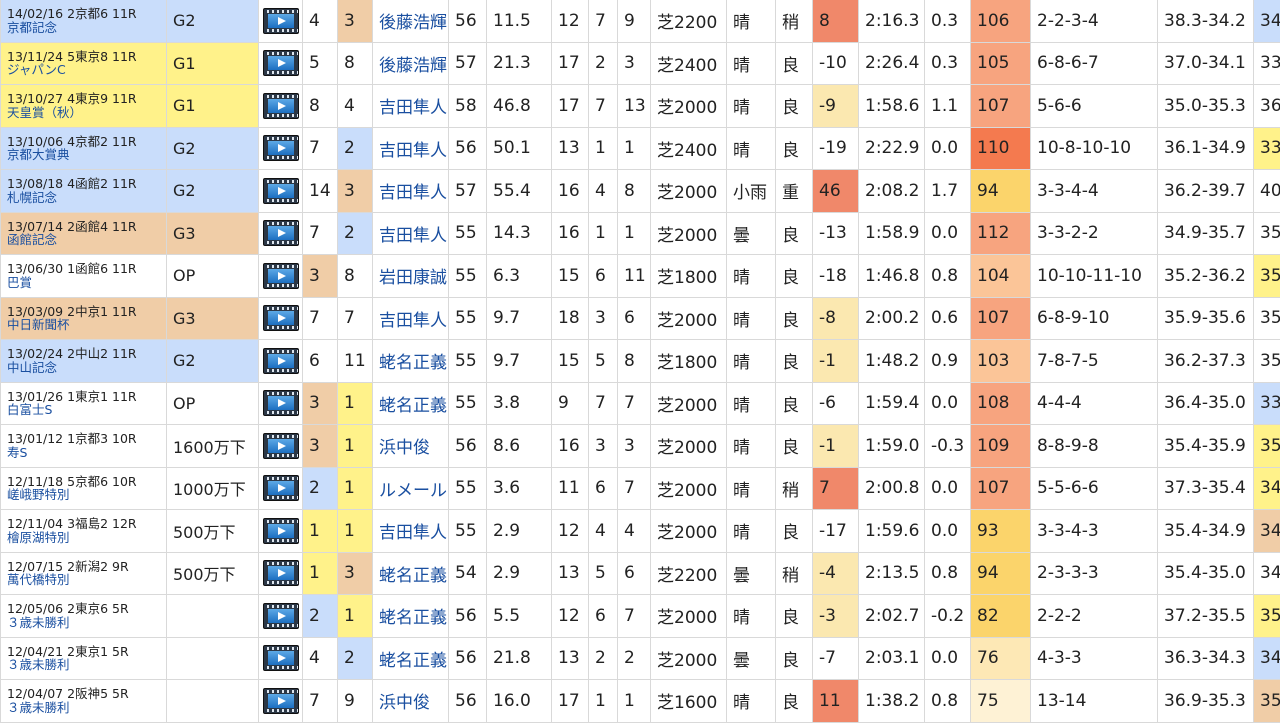 The image size is (1280, 723). What do you see at coordinates (411, 488) in the screenshot?
I see `jockey-link: ルメール` at bounding box center [411, 488].